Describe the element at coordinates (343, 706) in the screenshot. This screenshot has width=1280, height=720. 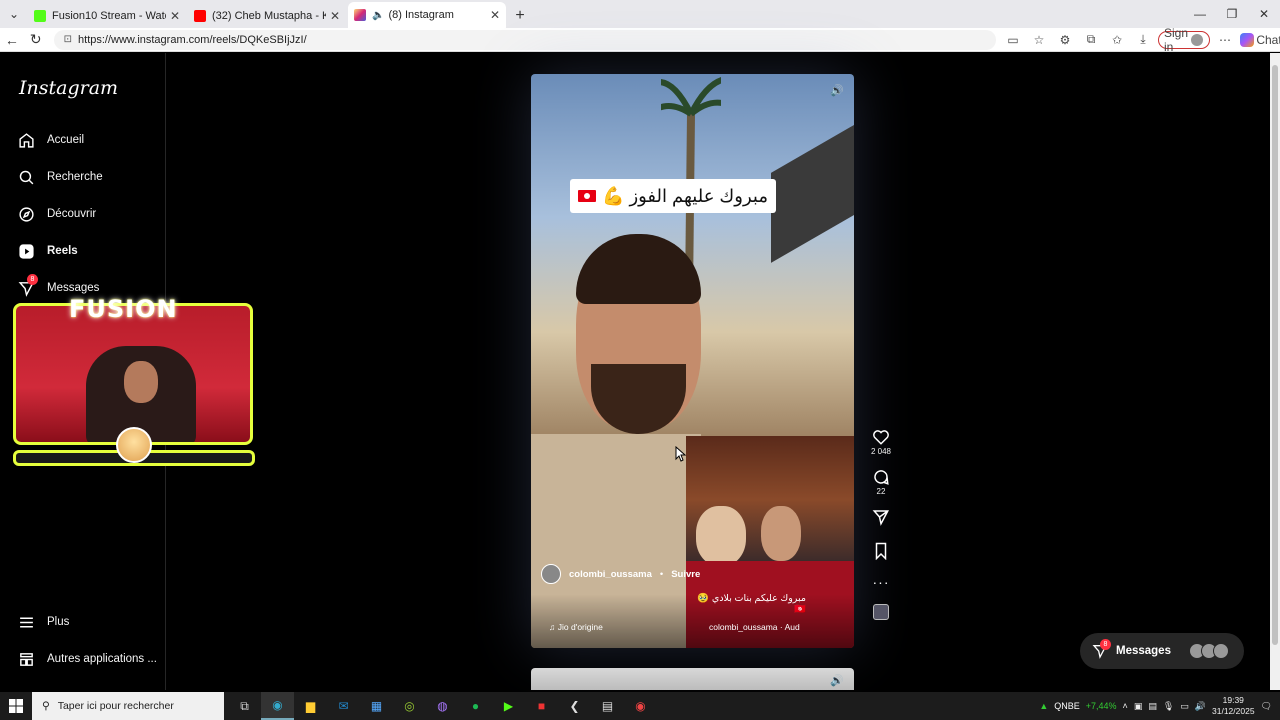
I see `outlook-icon: ✉` at that location.